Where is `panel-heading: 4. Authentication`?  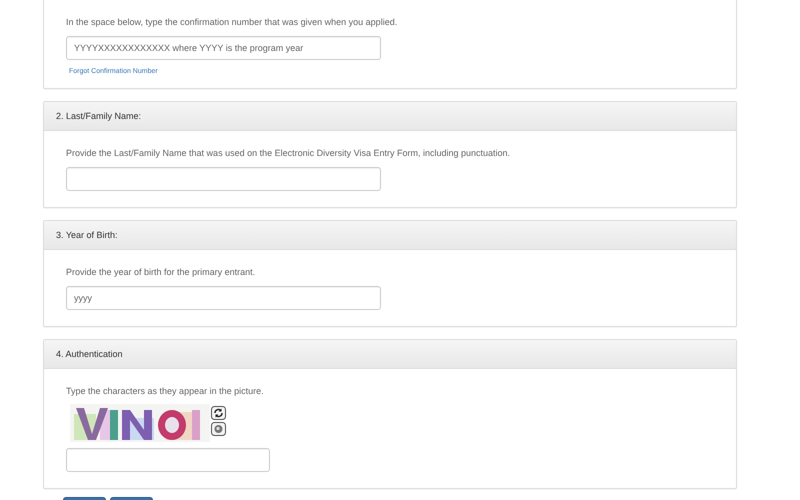
panel-heading: 4. Authentication is located at coordinates (390, 354).